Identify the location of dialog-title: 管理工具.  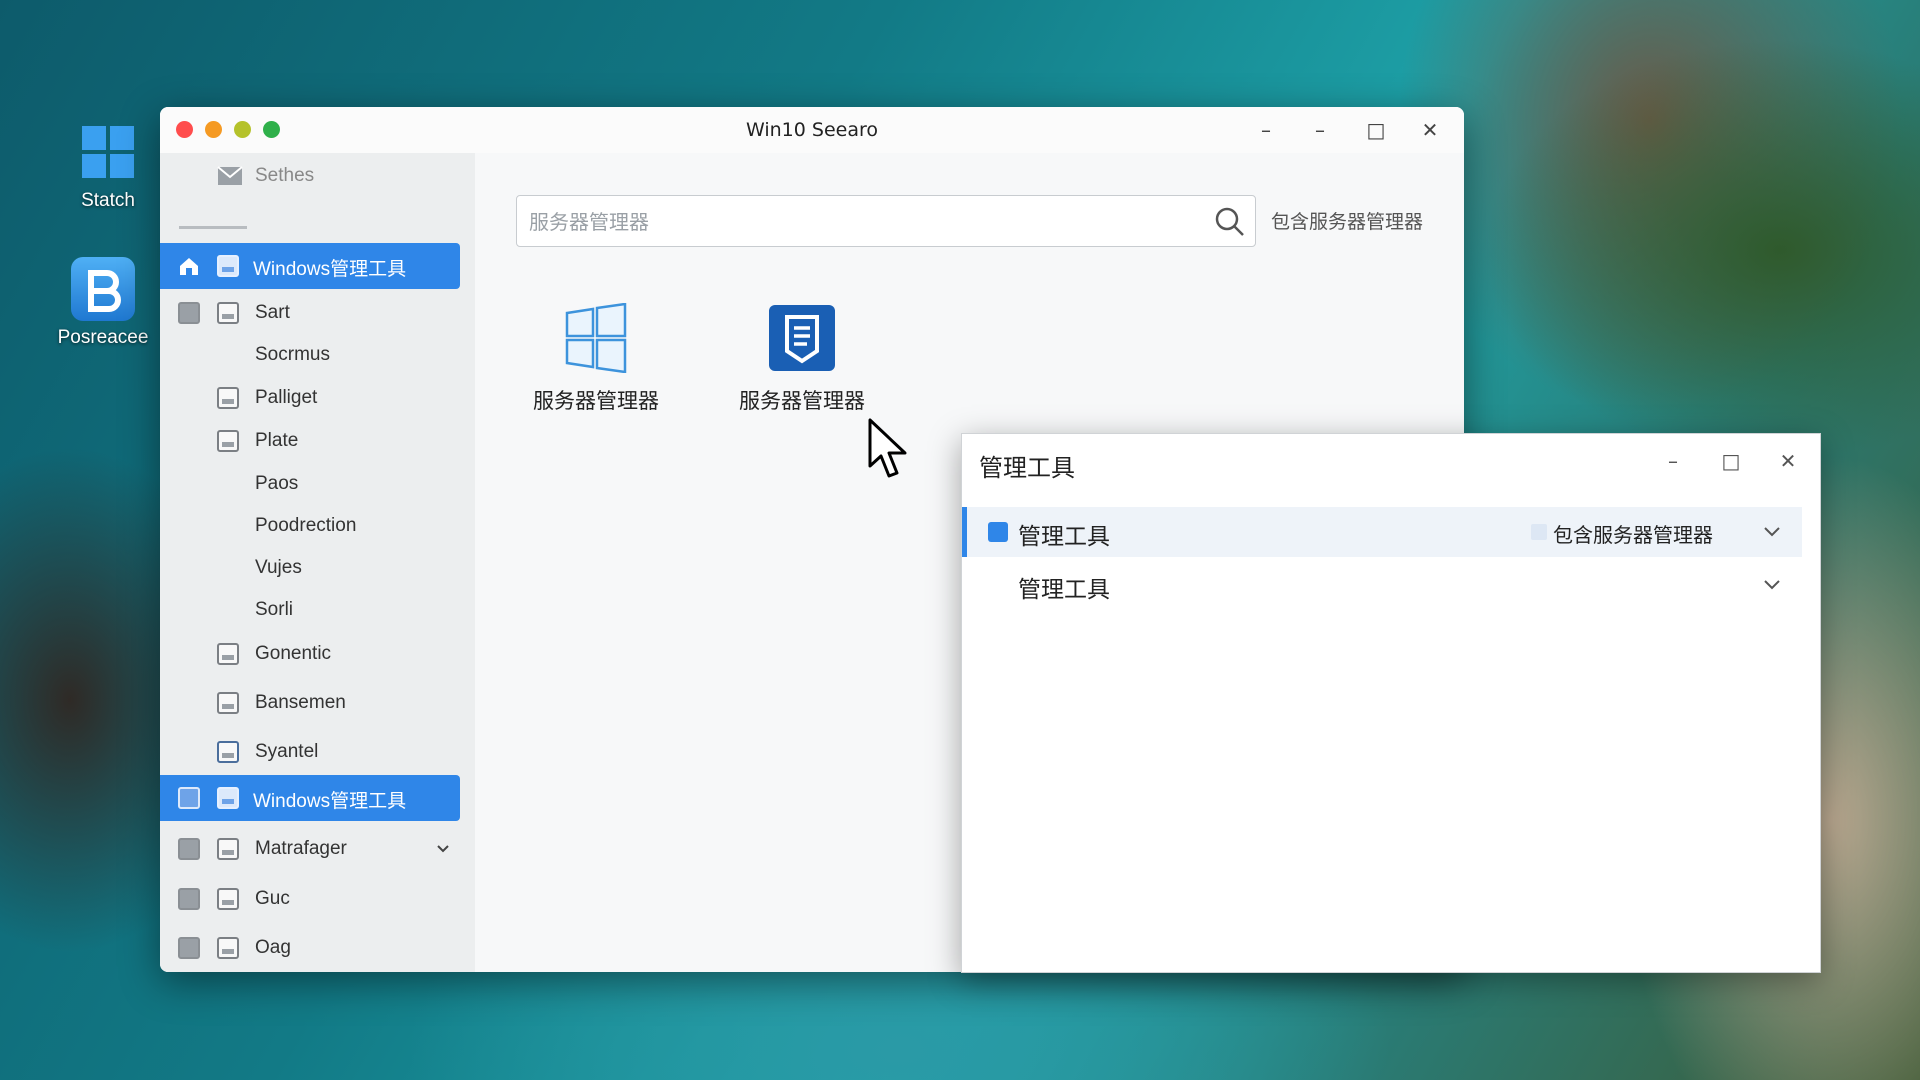
(1027, 468).